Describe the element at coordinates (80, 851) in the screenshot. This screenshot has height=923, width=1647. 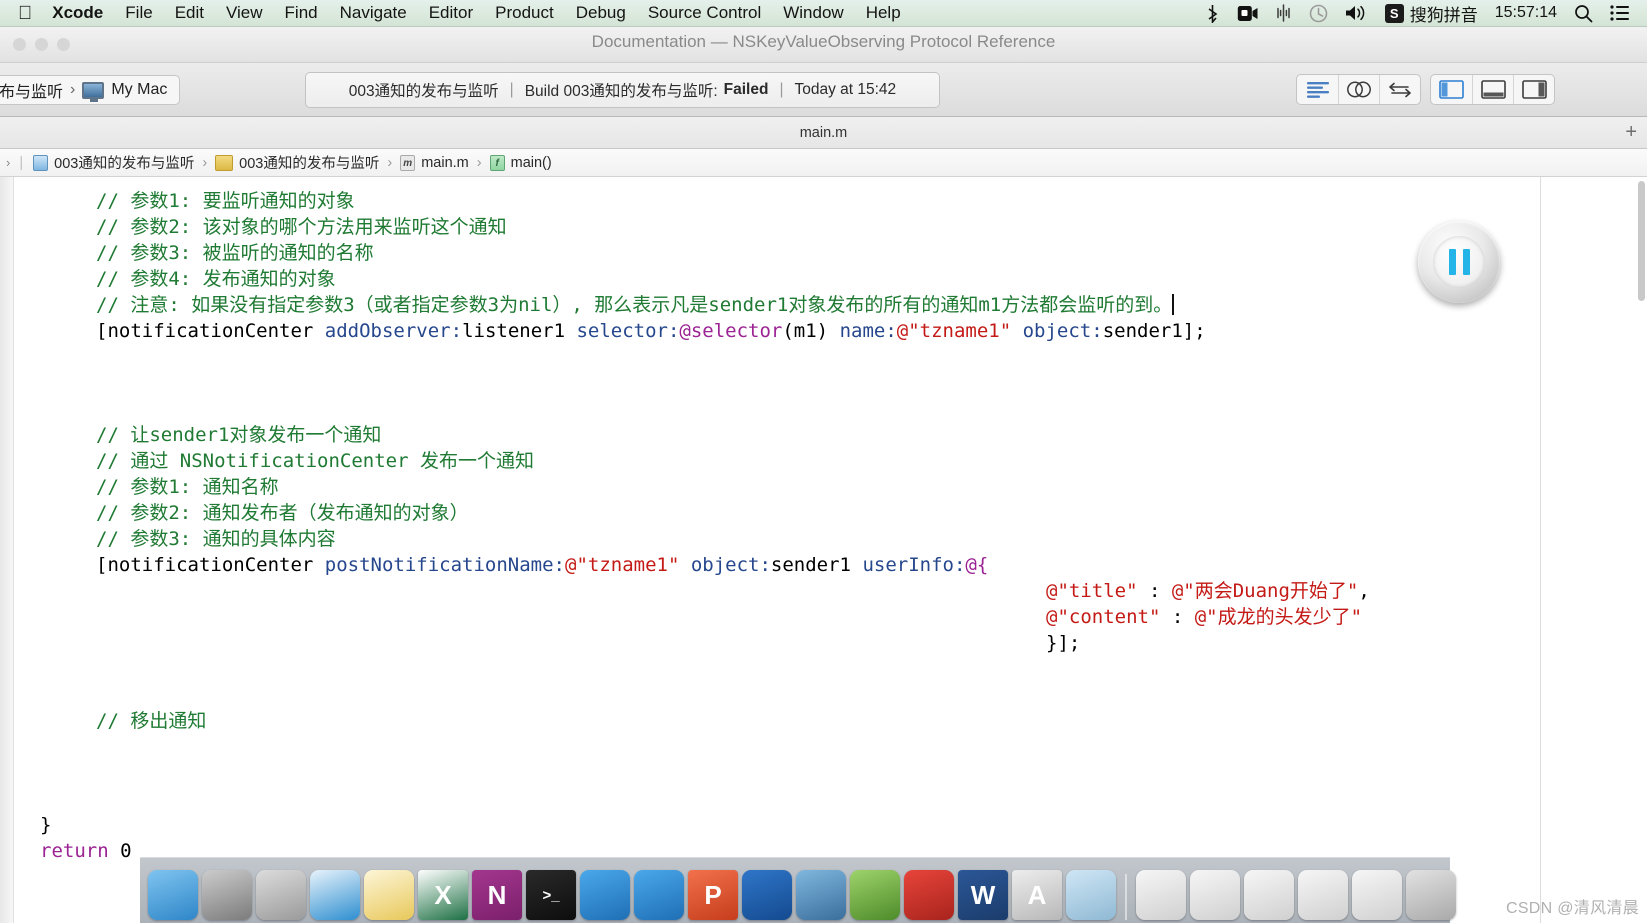
I see `code-token: return` at that location.